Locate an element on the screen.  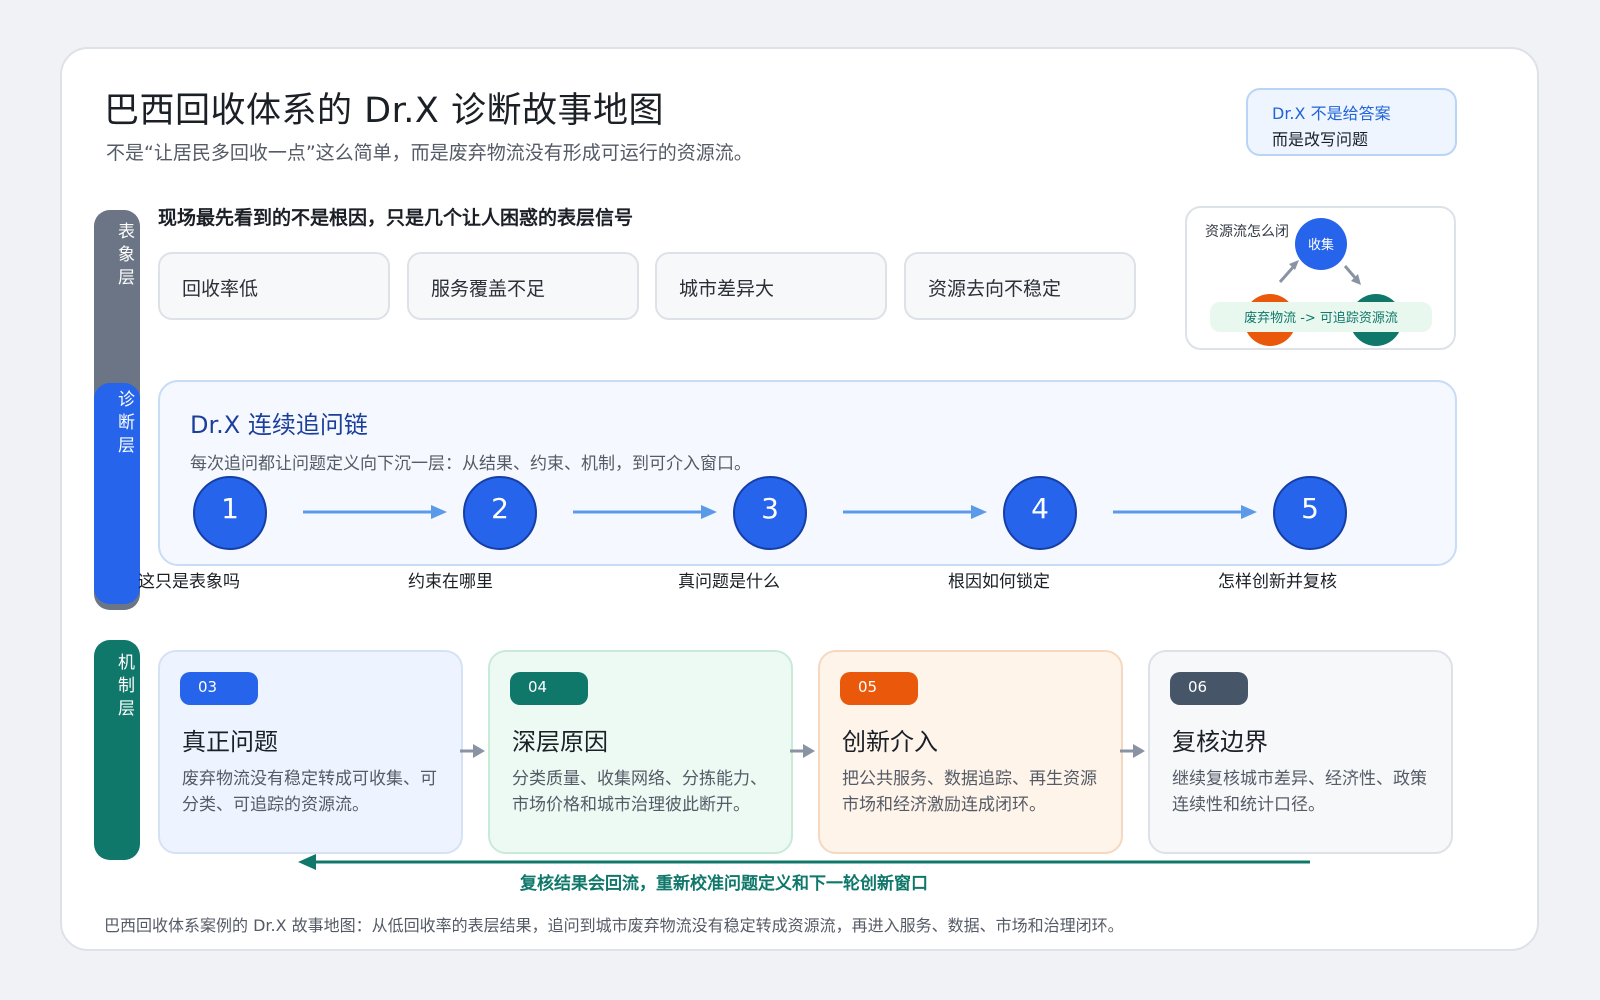
step-circle: 3 is located at coordinates (770, 513).